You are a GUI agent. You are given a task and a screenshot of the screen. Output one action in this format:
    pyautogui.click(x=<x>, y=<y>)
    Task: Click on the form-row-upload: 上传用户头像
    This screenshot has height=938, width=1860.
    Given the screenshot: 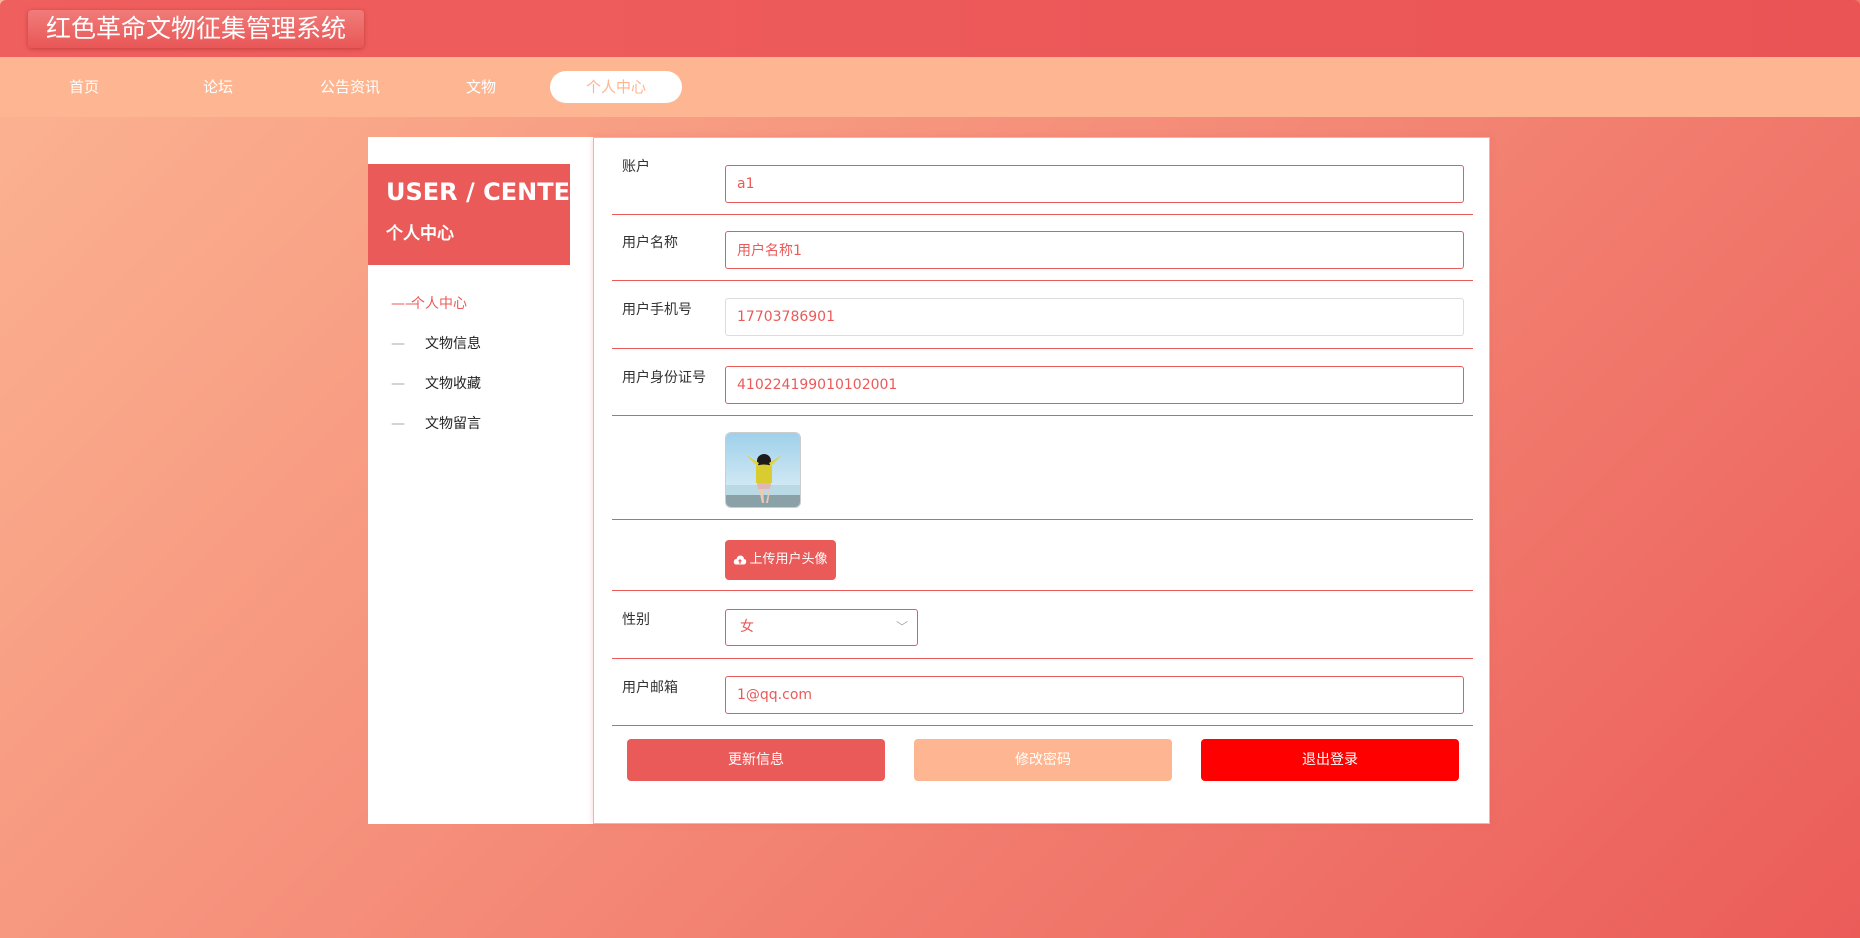 What is the action you would take?
    pyautogui.click(x=1042, y=555)
    